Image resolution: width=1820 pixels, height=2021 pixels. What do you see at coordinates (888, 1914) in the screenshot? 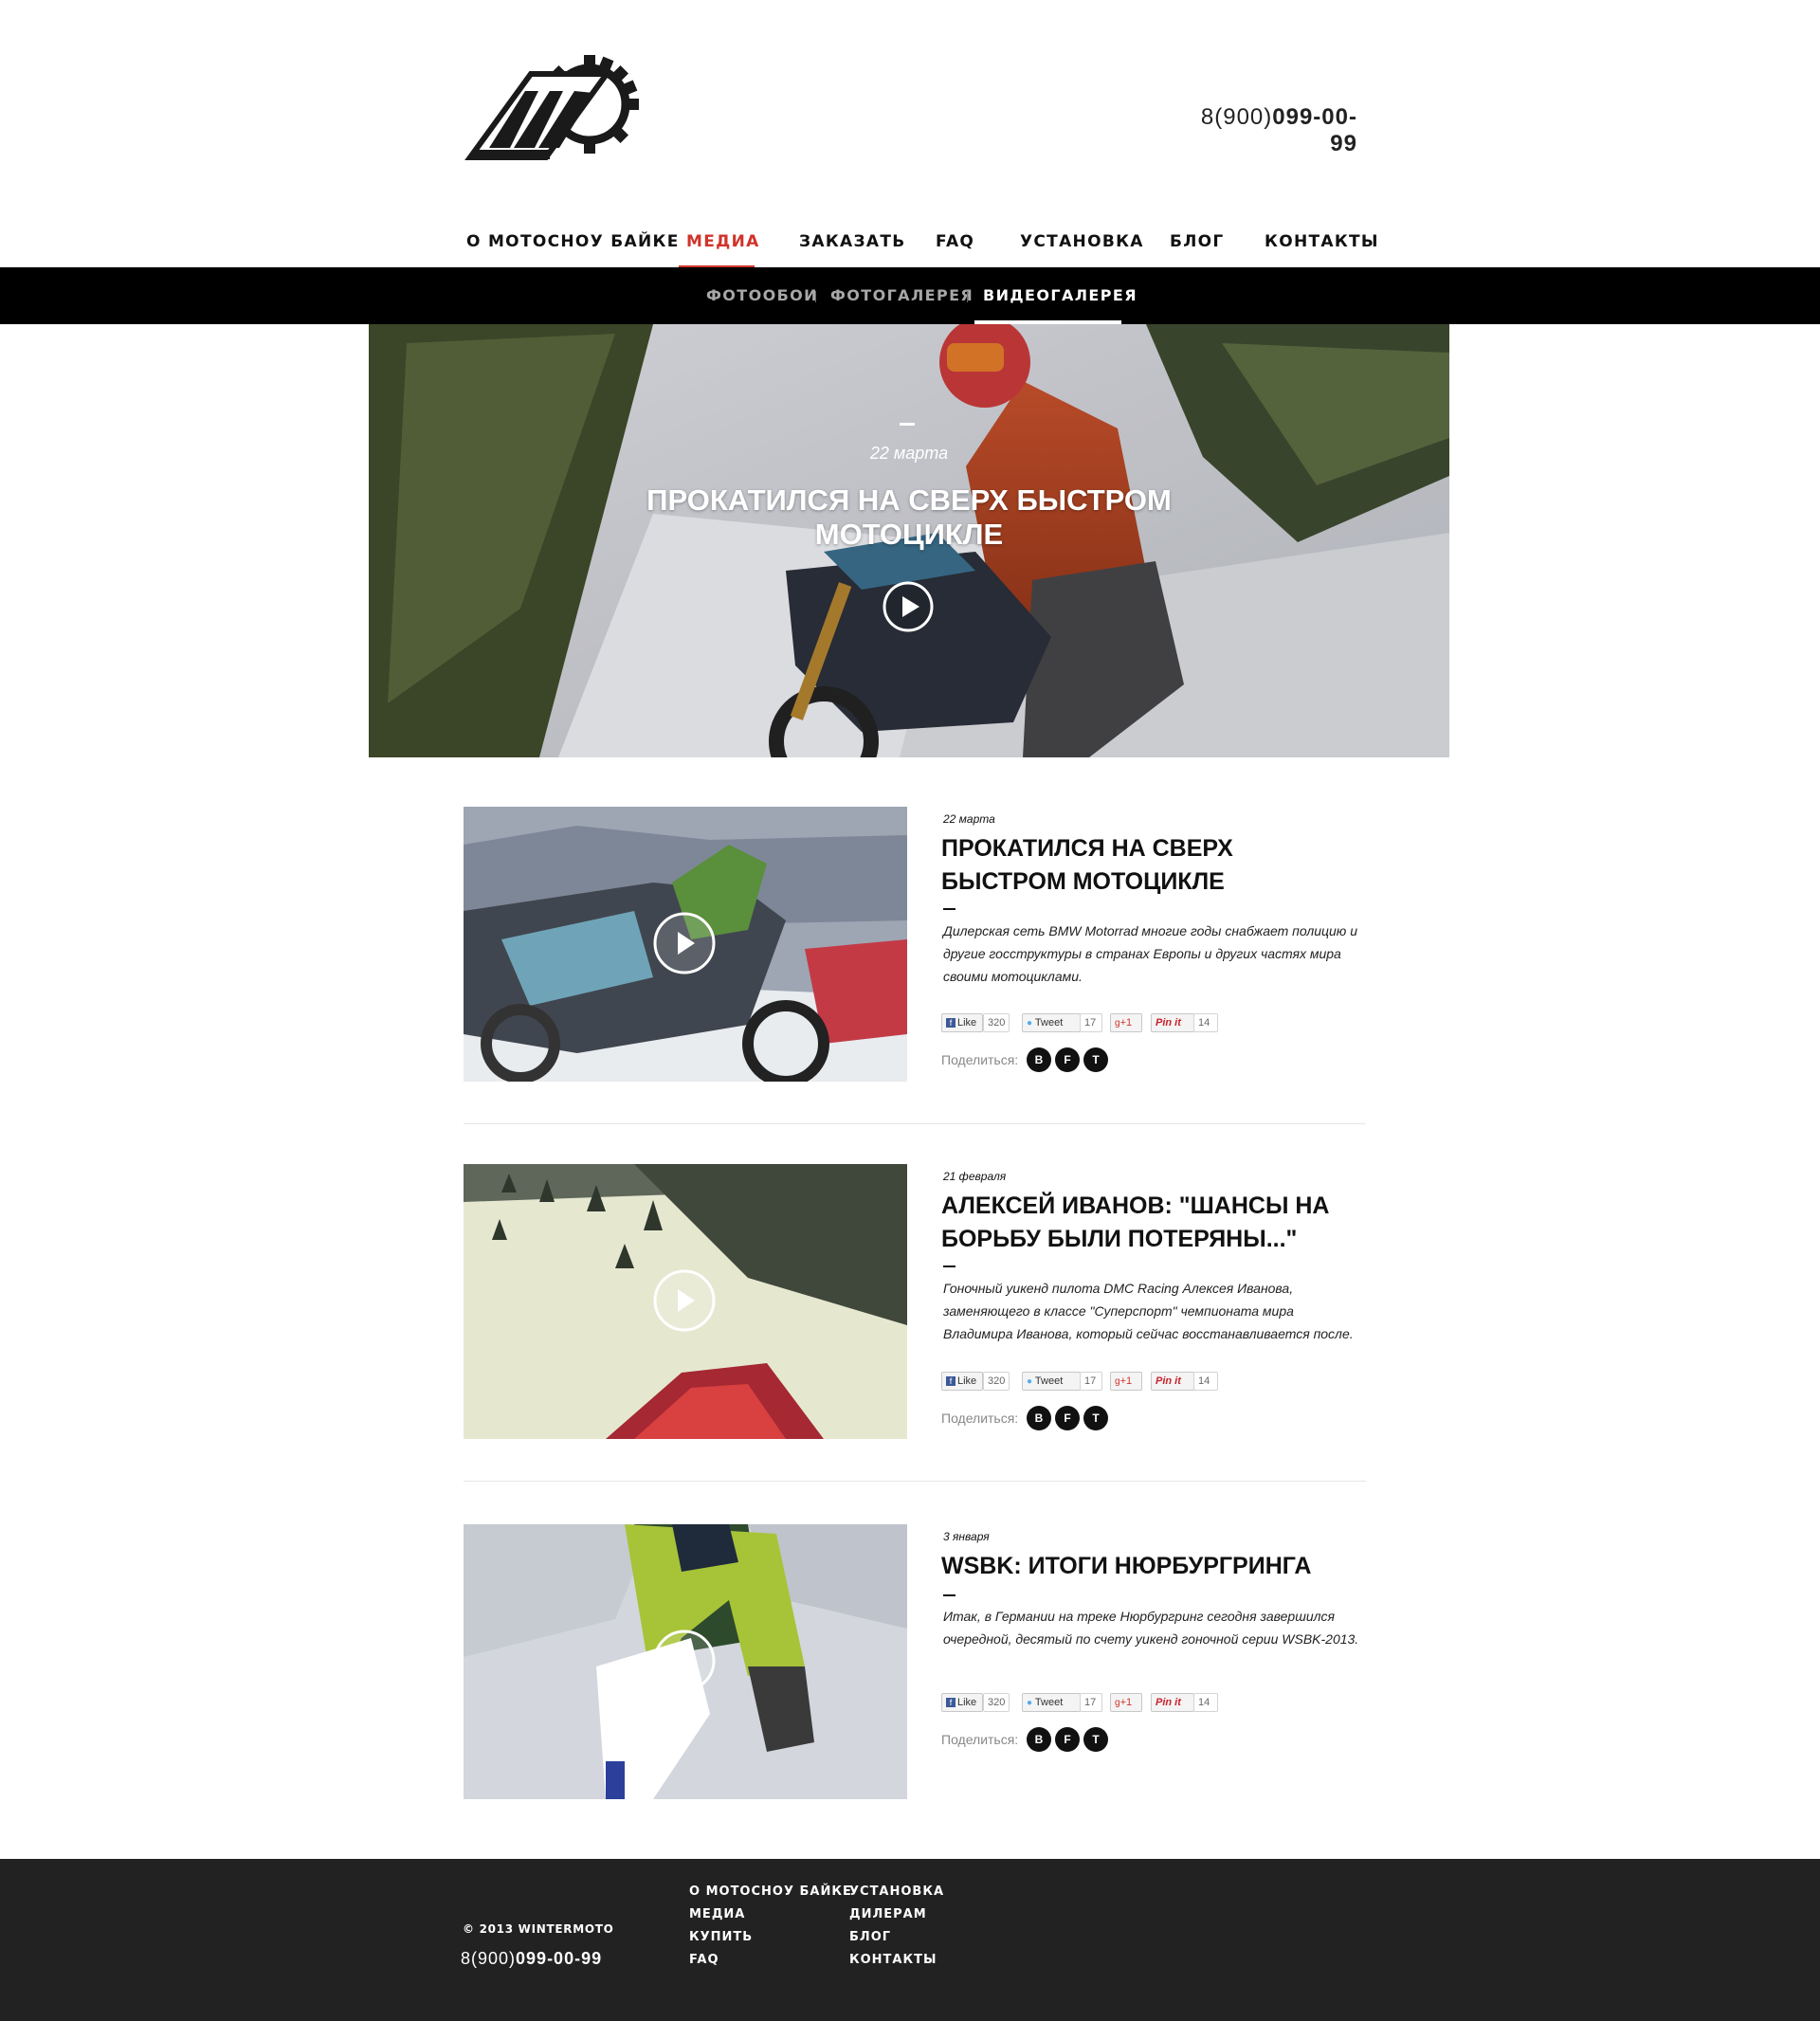
I see `footer-link-dealers: Дилерам` at bounding box center [888, 1914].